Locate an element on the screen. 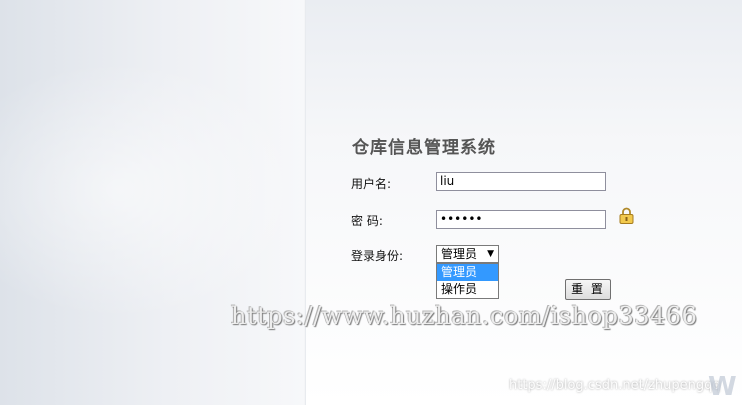 The height and width of the screenshot is (405, 742). panel-divider is located at coordinates (305, 202).